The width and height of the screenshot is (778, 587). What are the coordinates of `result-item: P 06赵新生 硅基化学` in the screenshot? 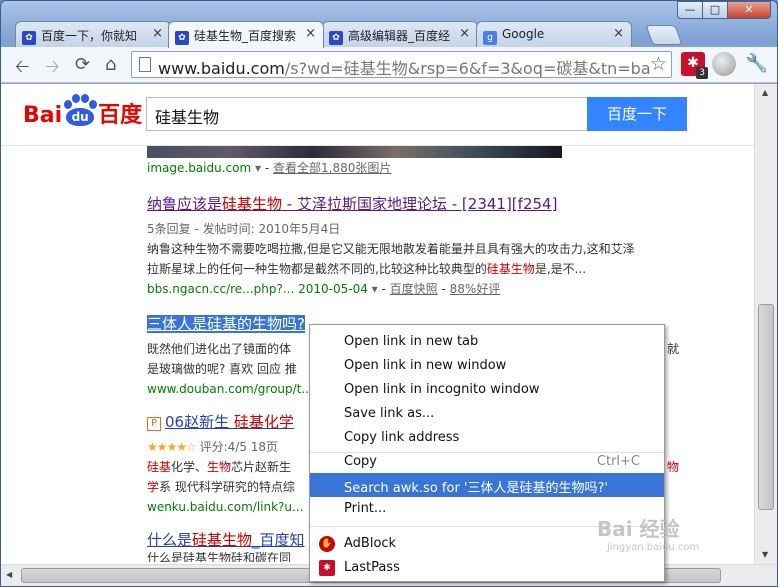 It's located at (220, 422).